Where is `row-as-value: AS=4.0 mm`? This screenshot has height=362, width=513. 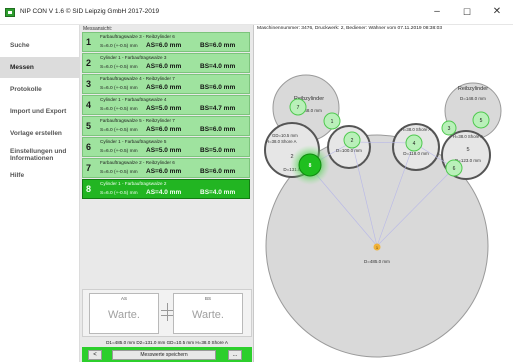 row-as-value: AS=4.0 mm is located at coordinates (164, 192).